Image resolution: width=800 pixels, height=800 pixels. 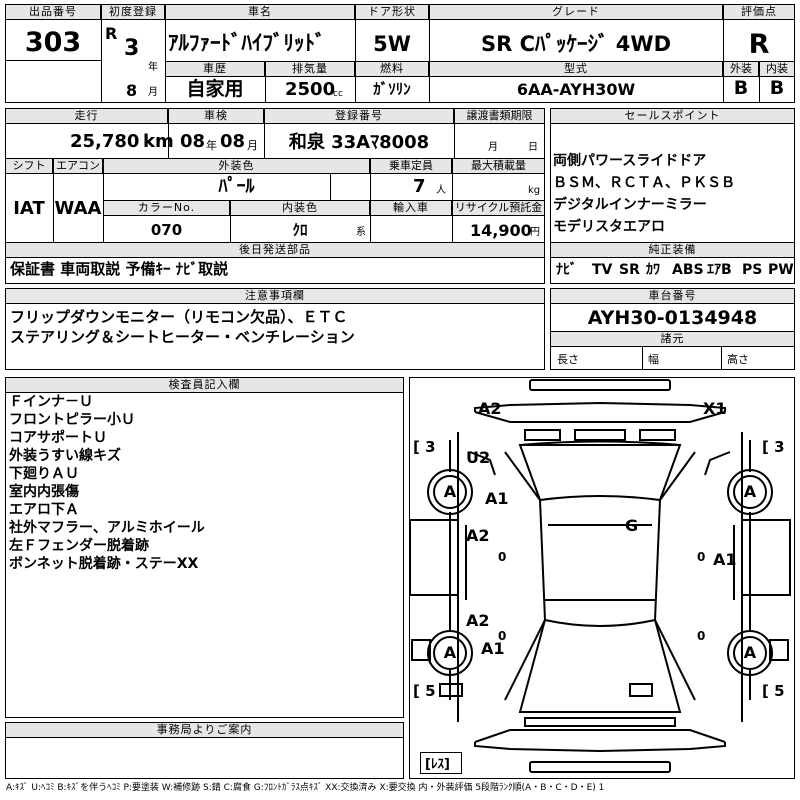 What do you see at coordinates (576, 12) in the screenshot?
I see `grade-label: グレード` at bounding box center [576, 12].